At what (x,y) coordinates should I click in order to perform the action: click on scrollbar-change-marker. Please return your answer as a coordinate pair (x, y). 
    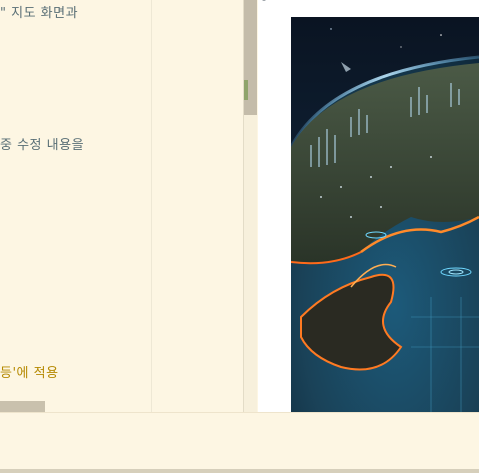
    Looking at the image, I should click on (246, 90).